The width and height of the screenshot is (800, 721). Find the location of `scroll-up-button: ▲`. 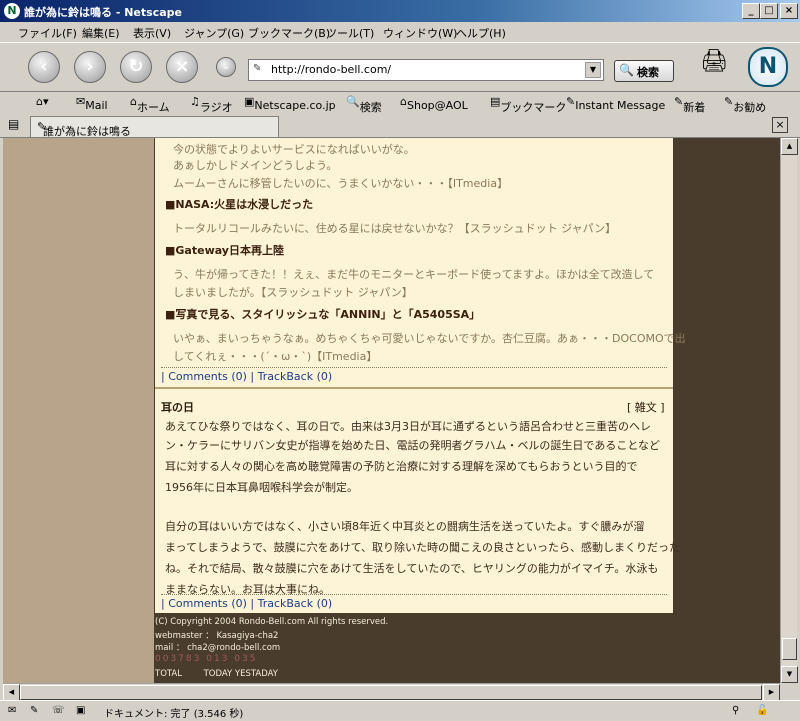

scroll-up-button: ▲ is located at coordinates (789, 146).